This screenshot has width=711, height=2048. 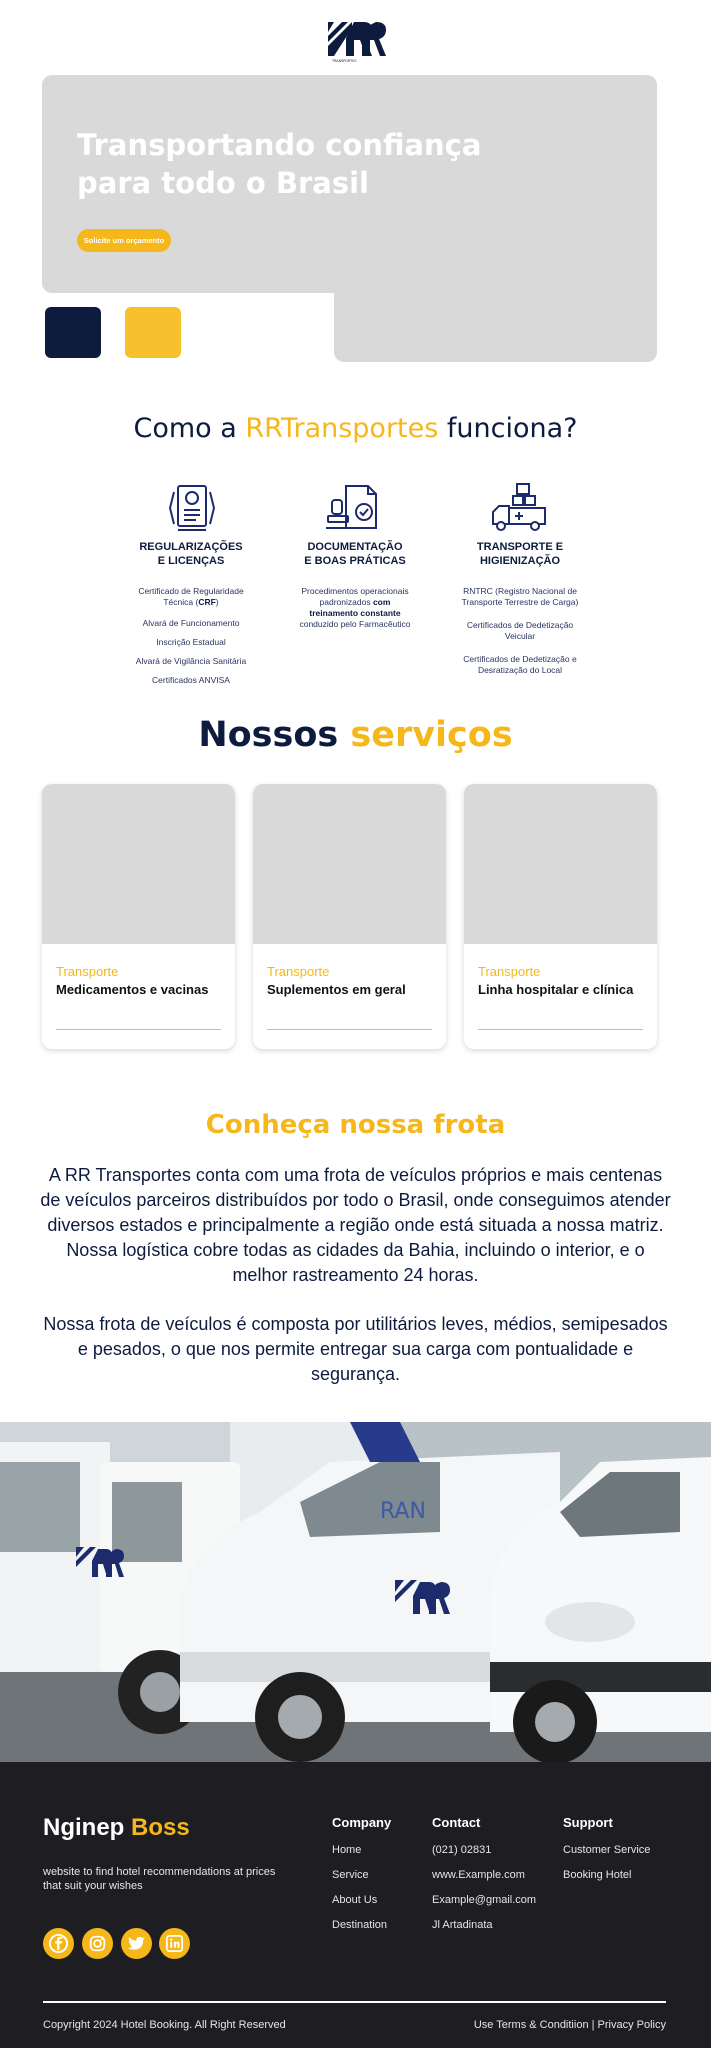 I want to click on rr-logo-icon: TRANSPORTES, so click(x=357, y=42).